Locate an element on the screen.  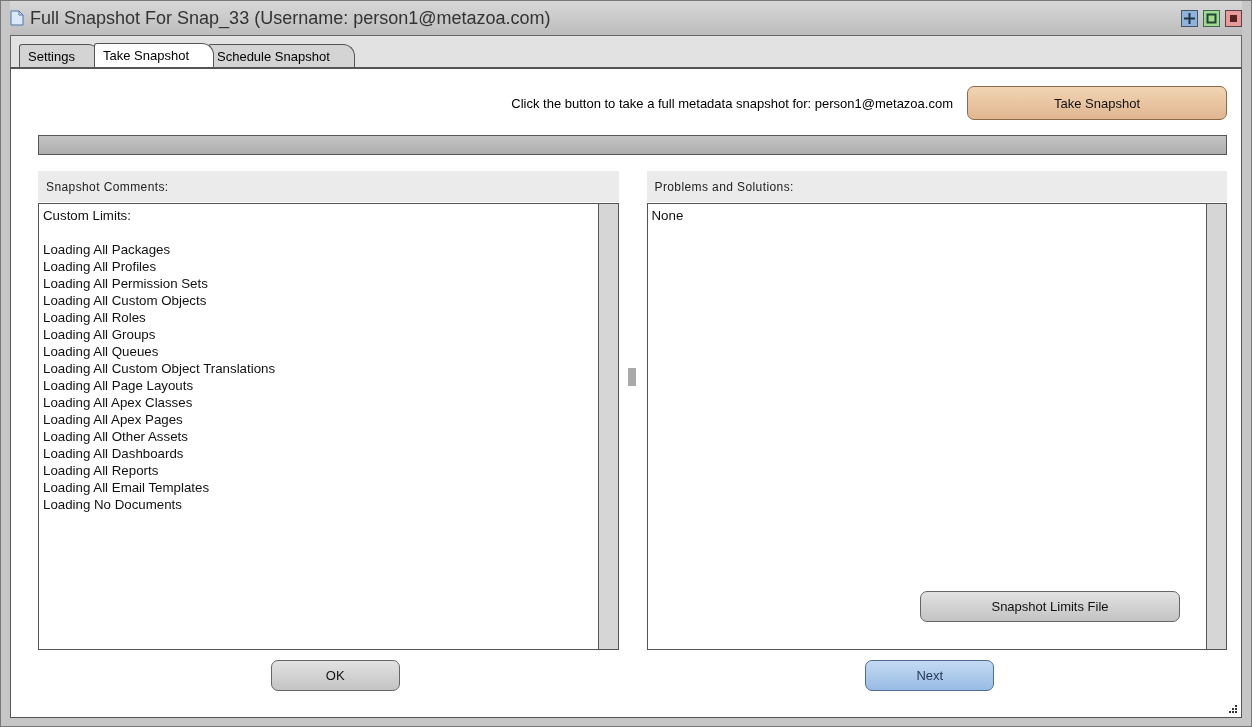
text-line: Loading All Queues is located at coordinates (101, 351).